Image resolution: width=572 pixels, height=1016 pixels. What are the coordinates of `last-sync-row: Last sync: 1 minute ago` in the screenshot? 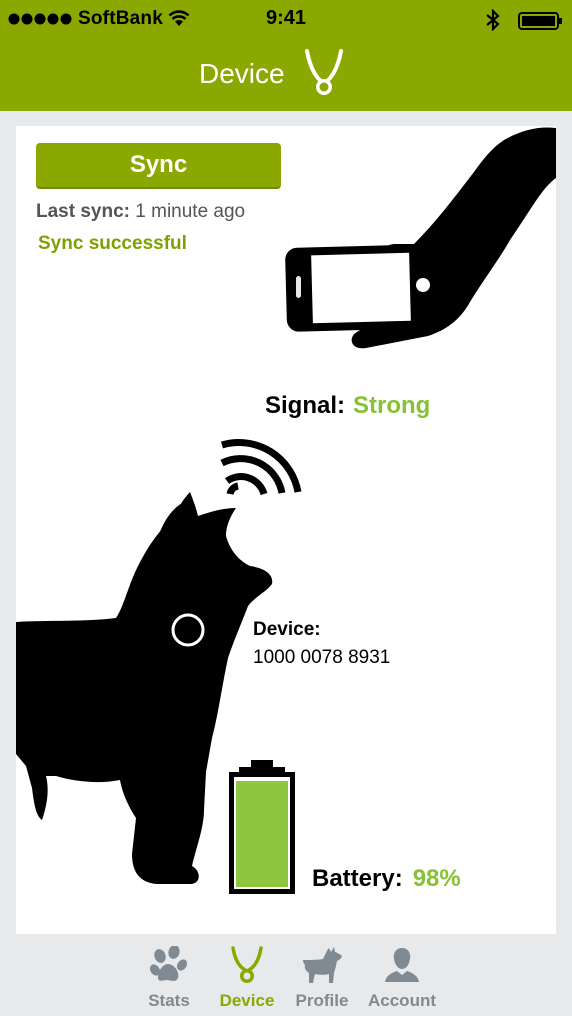 It's located at (140, 212).